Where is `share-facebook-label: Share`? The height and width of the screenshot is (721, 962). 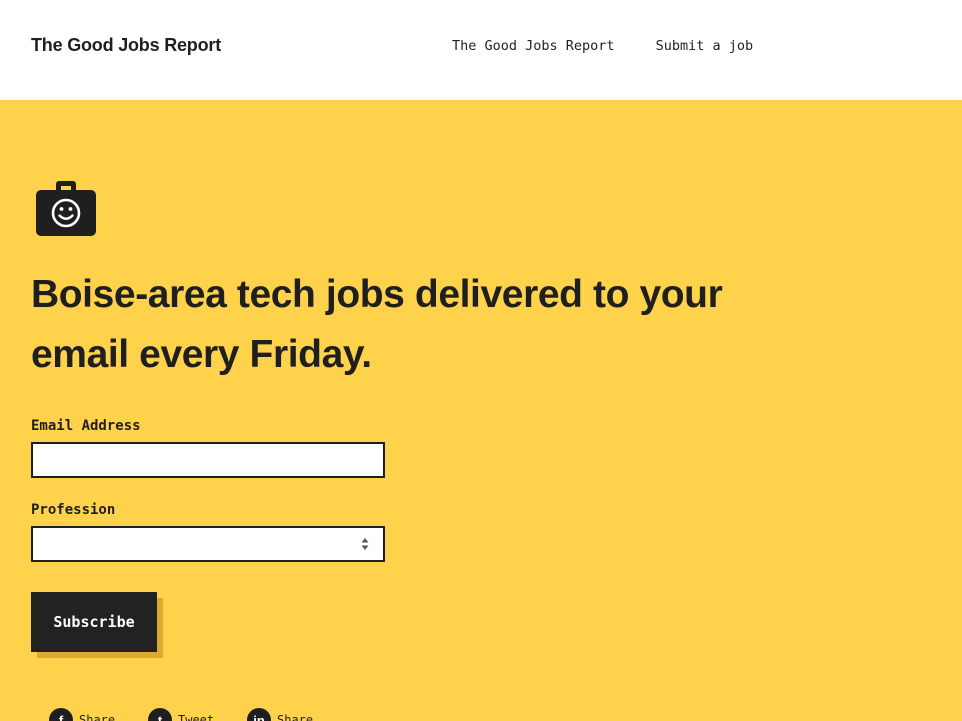 share-facebook-label: Share is located at coordinates (97, 717).